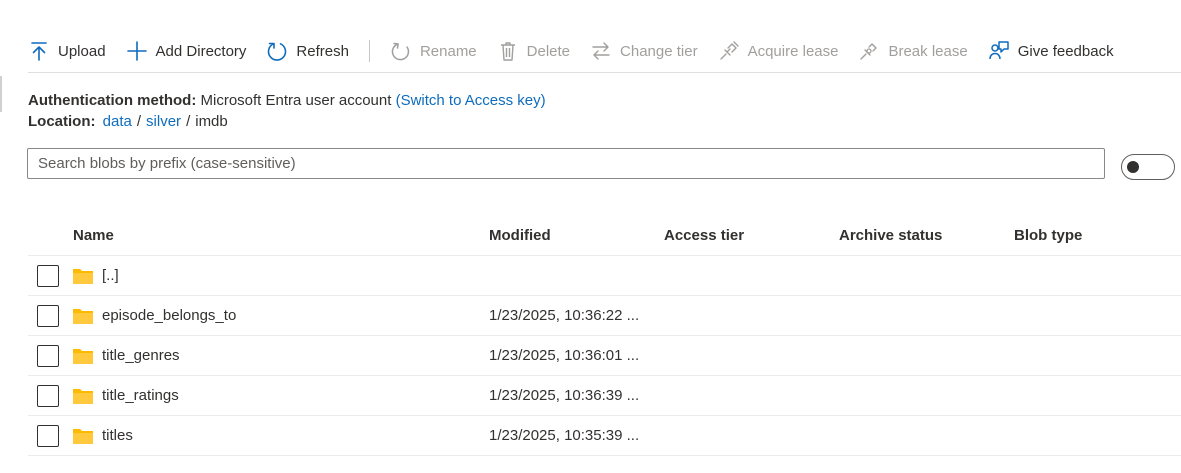 The height and width of the screenshot is (473, 1181). Describe the element at coordinates (507, 51) in the screenshot. I see `trash-icon` at that location.